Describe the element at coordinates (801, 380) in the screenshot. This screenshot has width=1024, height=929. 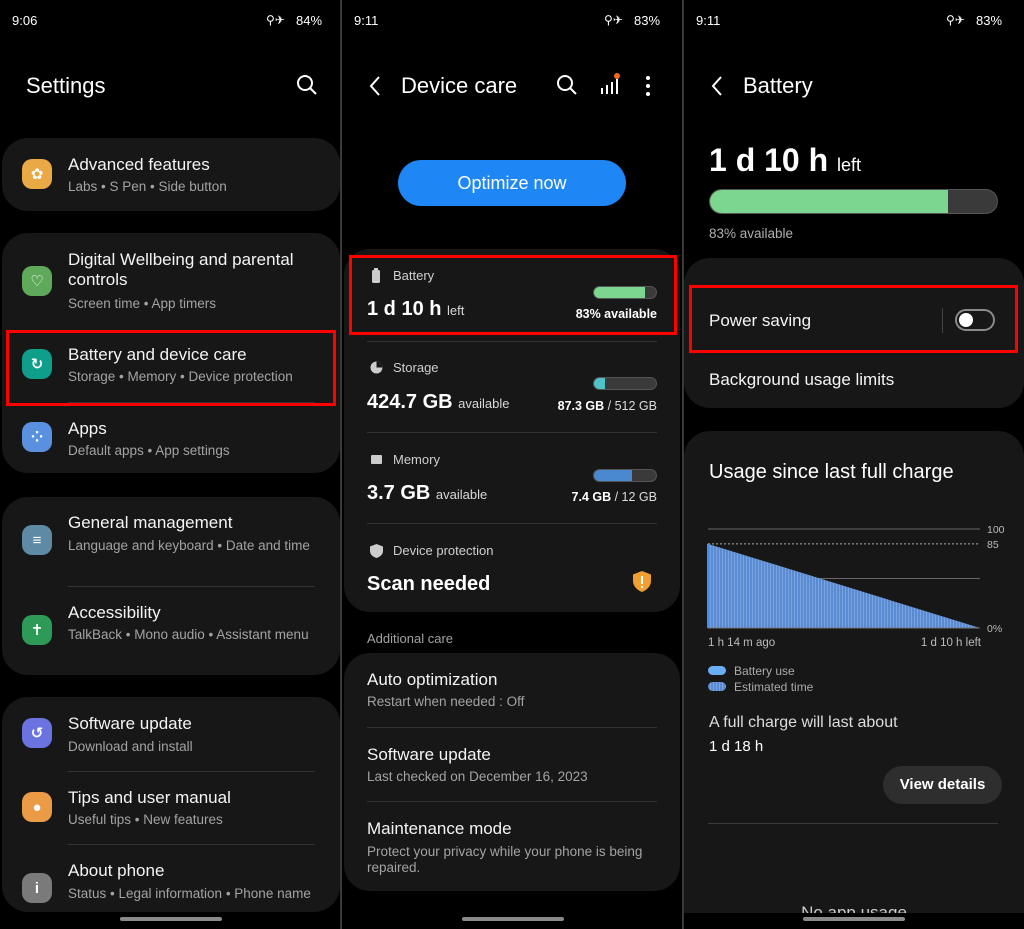
I see `background-usage-limits: Background usage limits` at that location.